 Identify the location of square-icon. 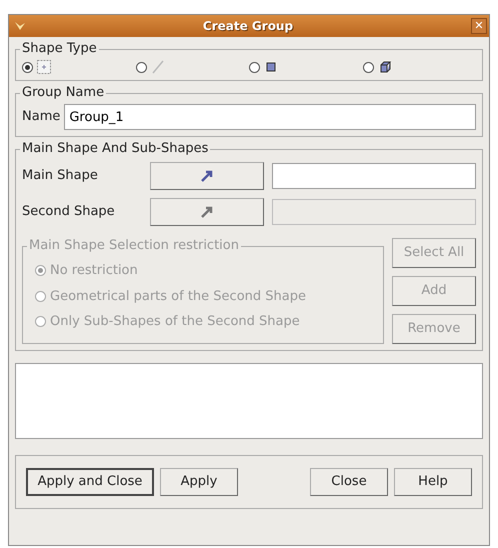
(271, 67).